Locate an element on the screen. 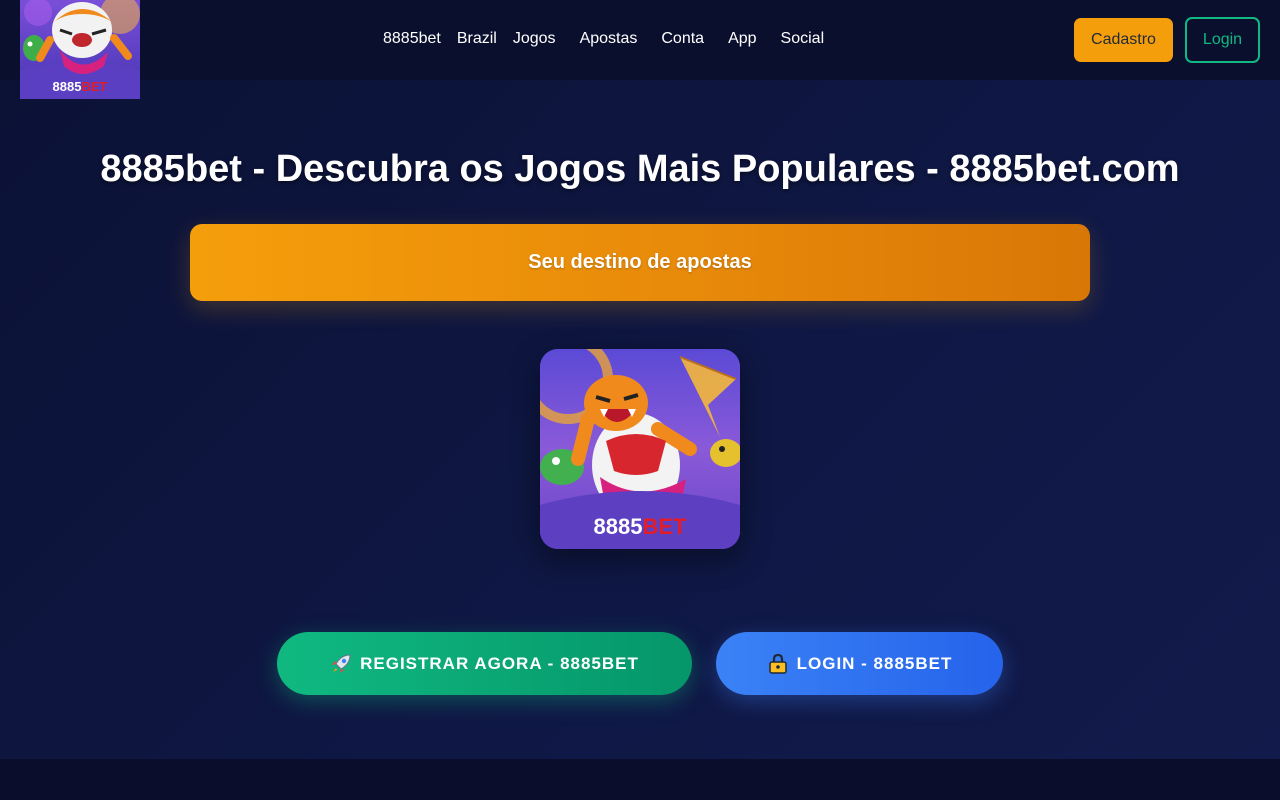 The height and width of the screenshot is (800, 1280). nav-item-8885bet: 8885bet is located at coordinates (412, 39).